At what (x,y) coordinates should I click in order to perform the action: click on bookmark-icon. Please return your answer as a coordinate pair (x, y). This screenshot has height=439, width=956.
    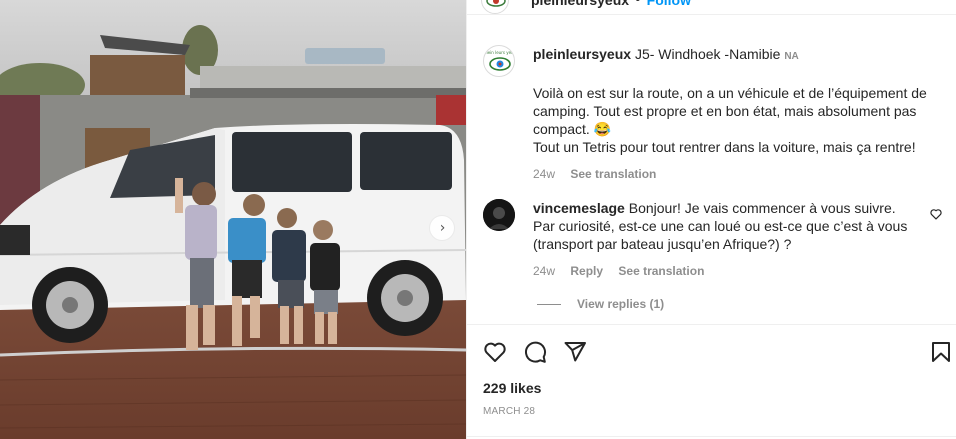
    Looking at the image, I should click on (941, 352).